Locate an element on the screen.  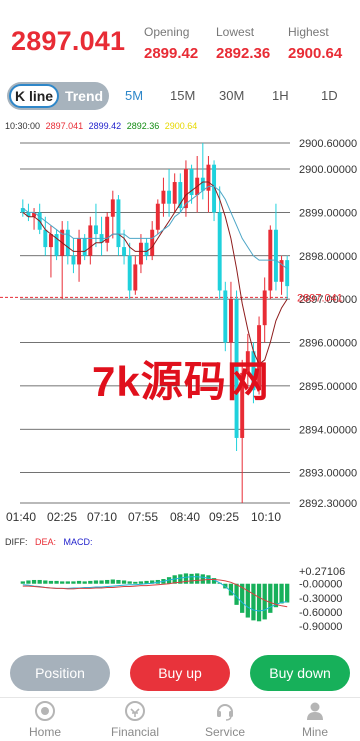
nav-financial: Financial is located at coordinates (135, 719).